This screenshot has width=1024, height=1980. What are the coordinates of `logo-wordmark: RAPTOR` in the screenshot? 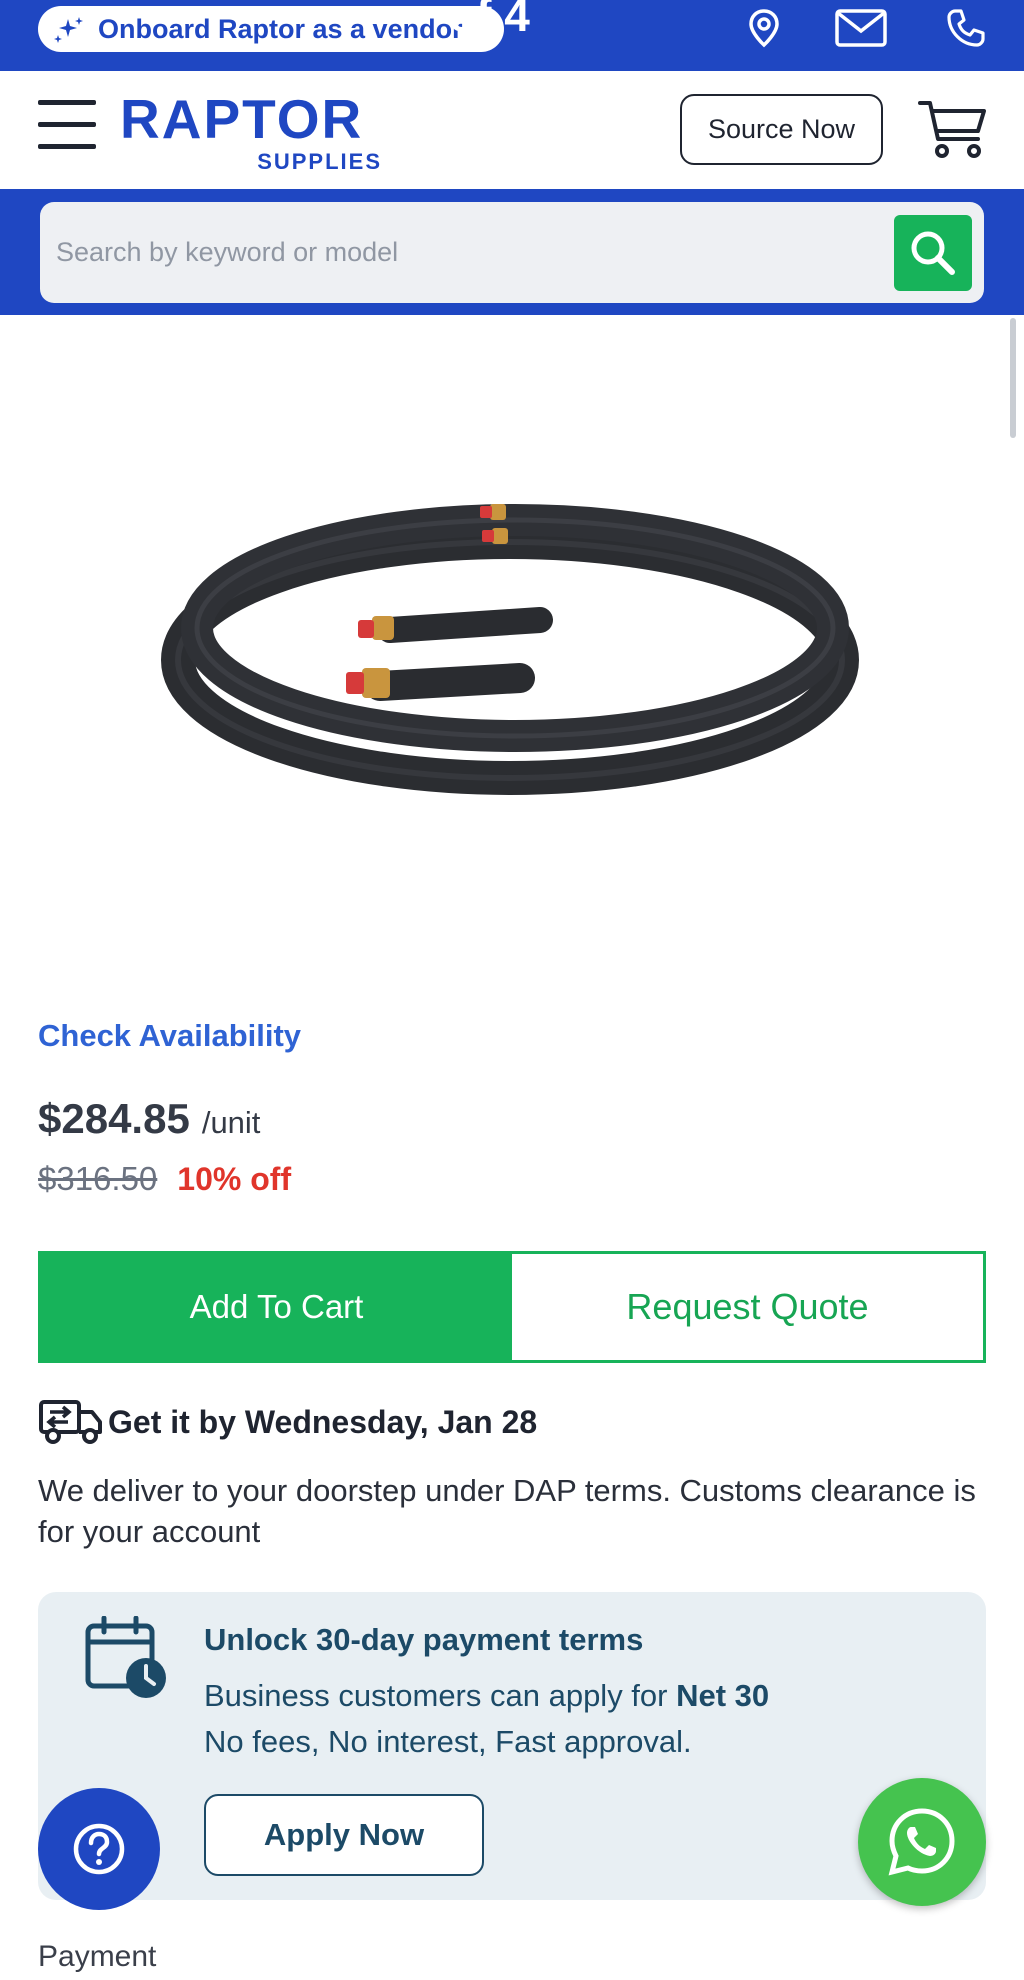 It's located at (242, 119).